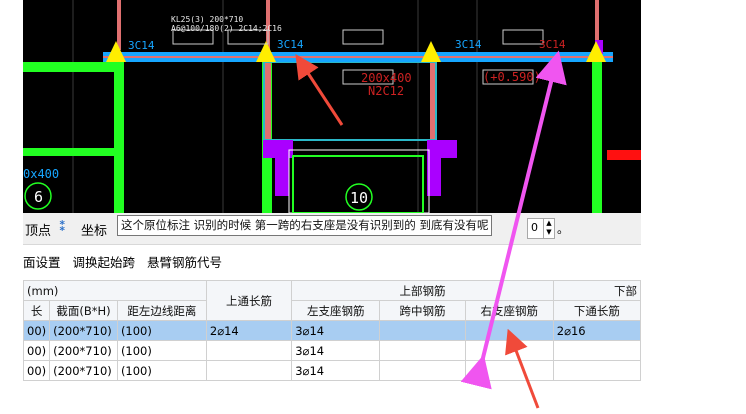  What do you see at coordinates (597, 137) in the screenshot?
I see `wall-right` at bounding box center [597, 137].